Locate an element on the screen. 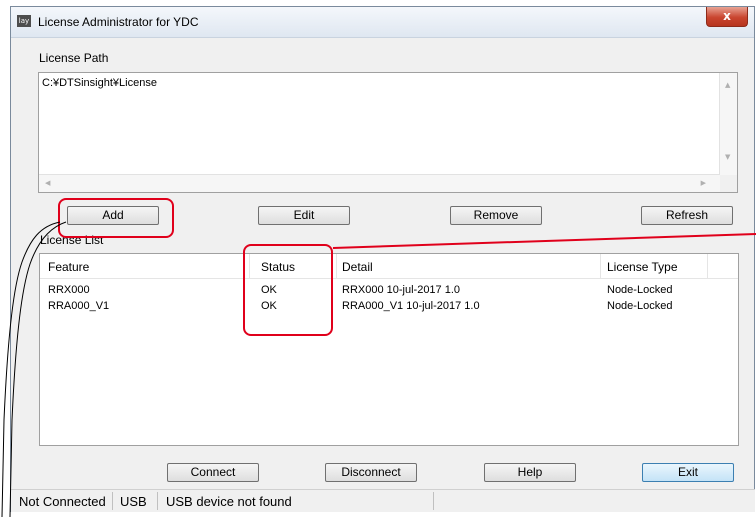 This screenshot has height=517, width=756. vertical-scrollbar: ▲ ▼ is located at coordinates (728, 124).